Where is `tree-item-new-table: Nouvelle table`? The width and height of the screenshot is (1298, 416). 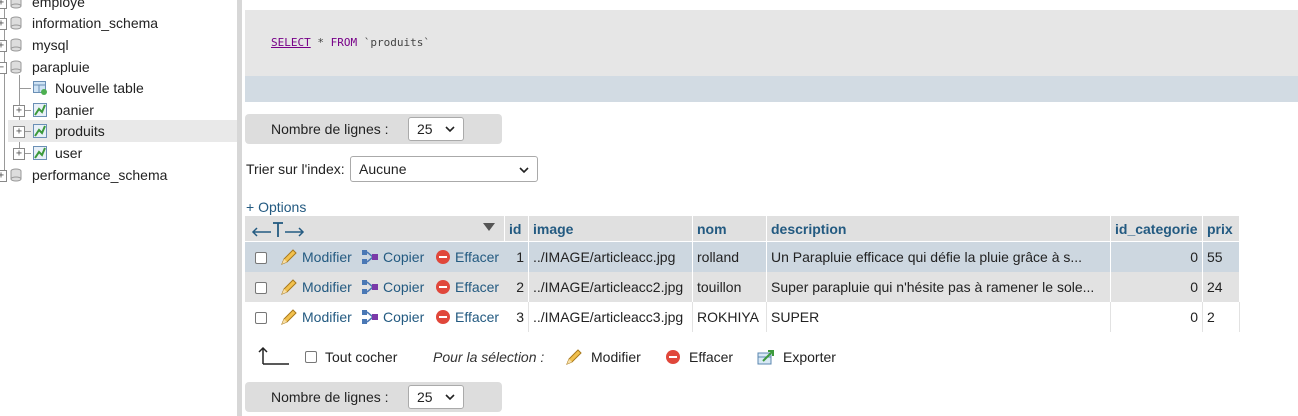 tree-item-new-table: Nouvelle table is located at coordinates (118, 88).